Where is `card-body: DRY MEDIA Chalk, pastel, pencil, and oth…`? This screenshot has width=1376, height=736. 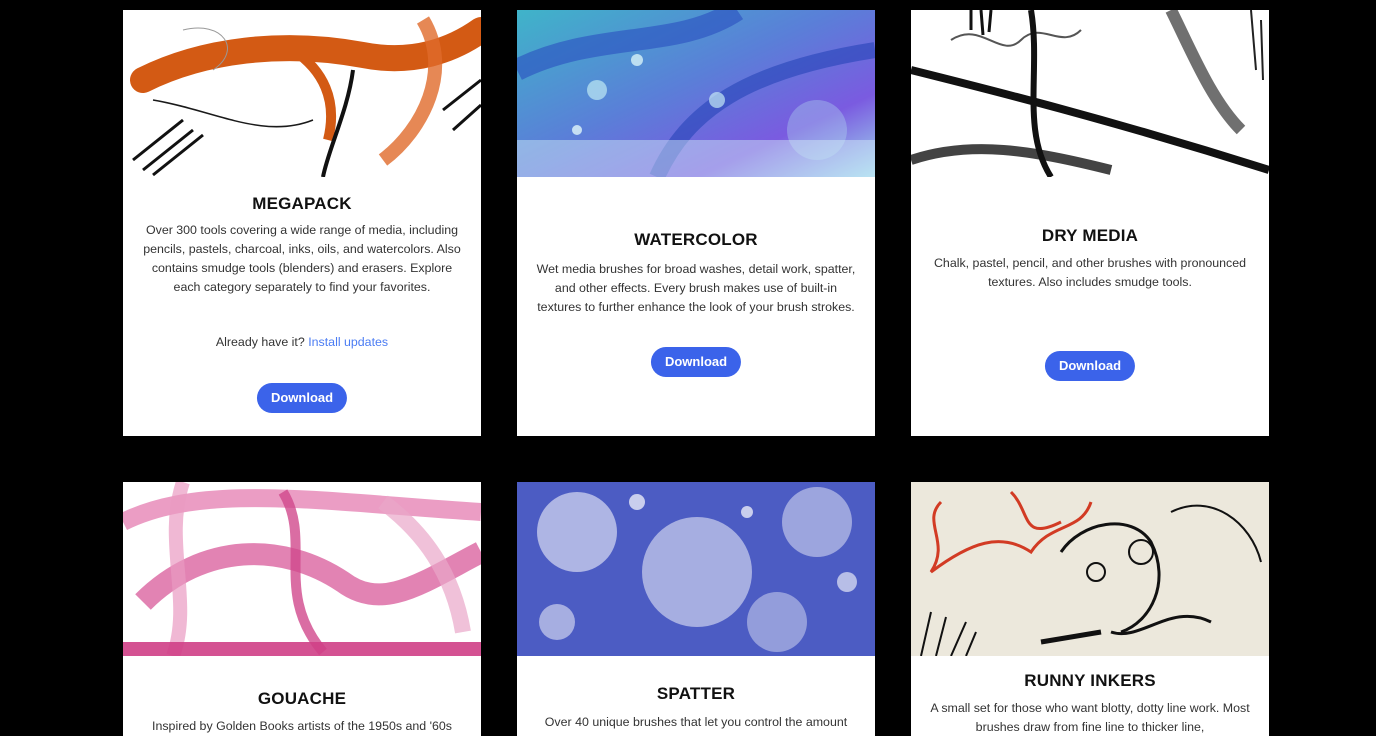
card-body: DRY MEDIA Chalk, pastel, pencil, and oth… is located at coordinates (1090, 306).